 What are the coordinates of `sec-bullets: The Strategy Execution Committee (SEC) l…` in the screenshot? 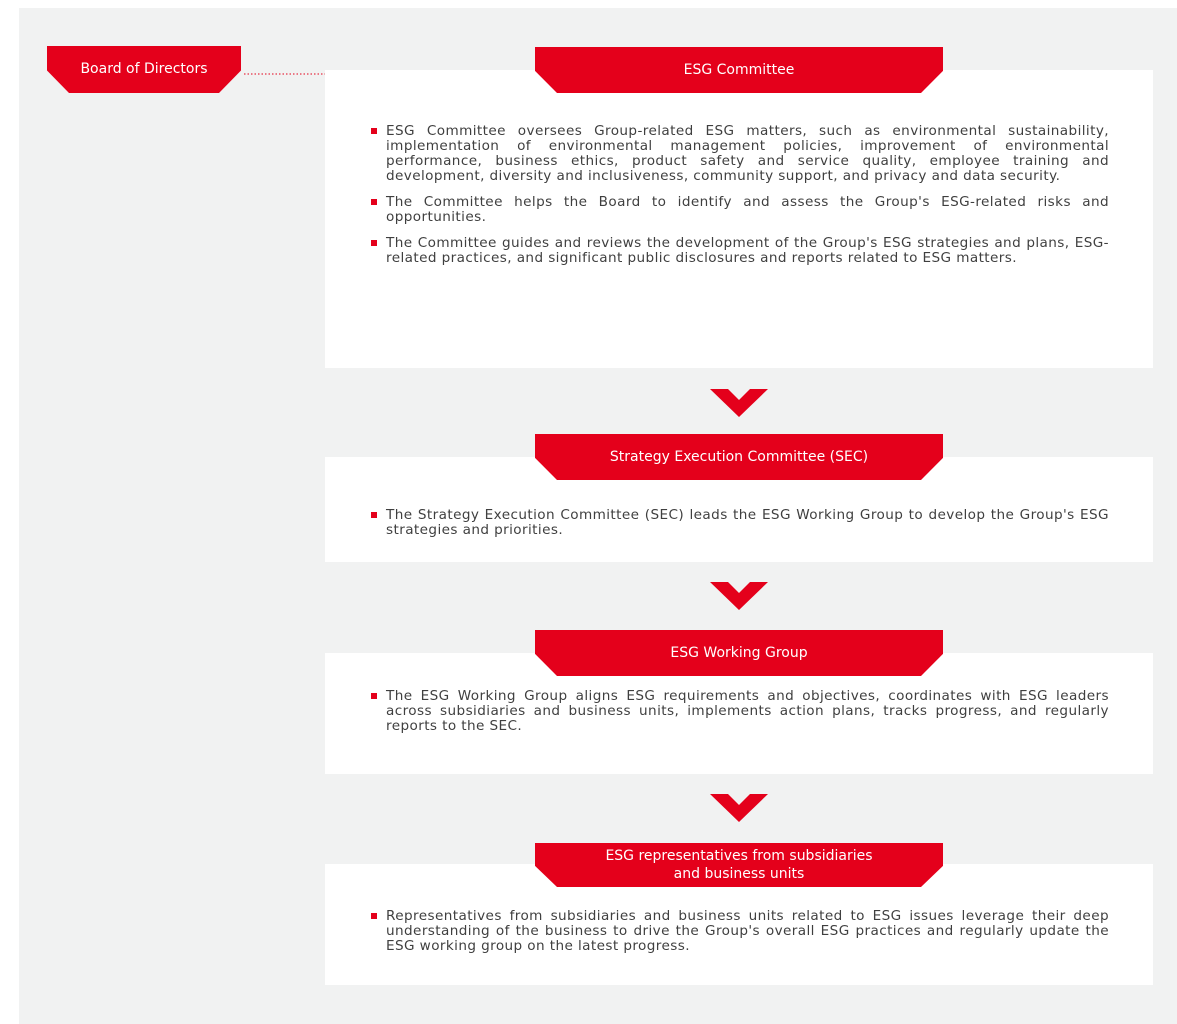 It's located at (740, 528).